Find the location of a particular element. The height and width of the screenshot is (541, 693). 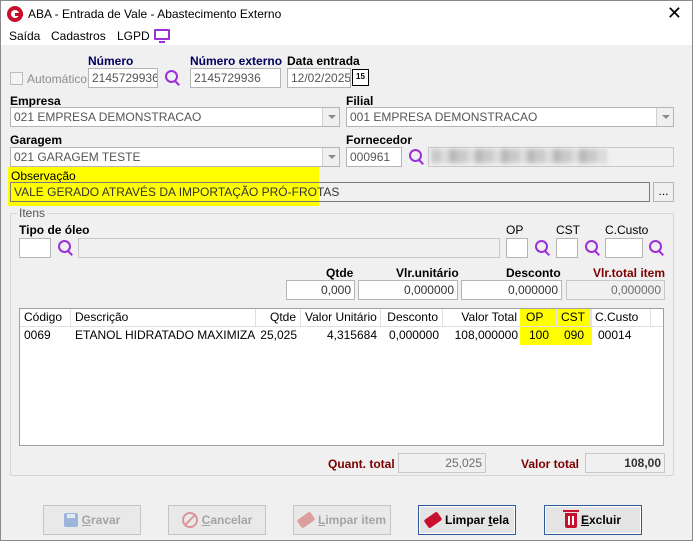

op-field is located at coordinates (517, 248).